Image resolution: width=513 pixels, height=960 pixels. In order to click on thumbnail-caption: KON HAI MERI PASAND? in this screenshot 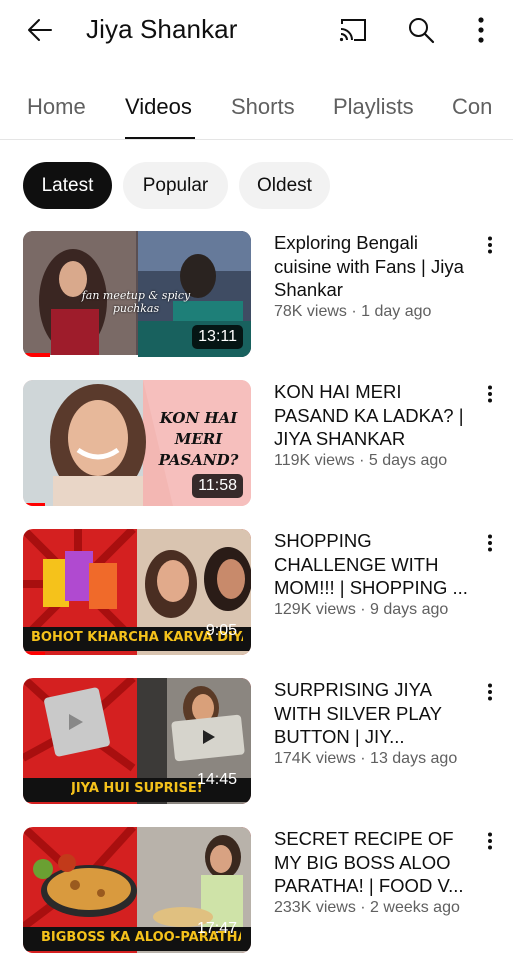, I will do `click(198, 439)`.